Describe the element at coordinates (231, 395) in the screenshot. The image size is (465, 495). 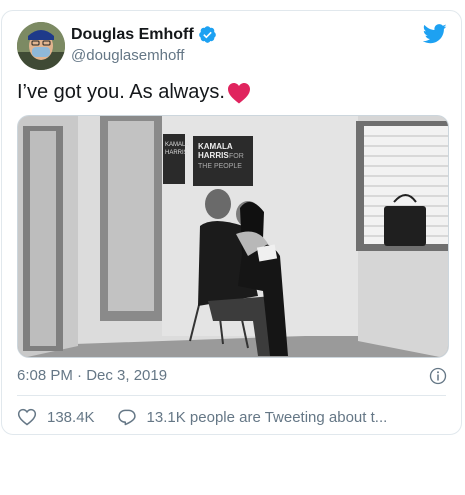
I see `divider` at that location.